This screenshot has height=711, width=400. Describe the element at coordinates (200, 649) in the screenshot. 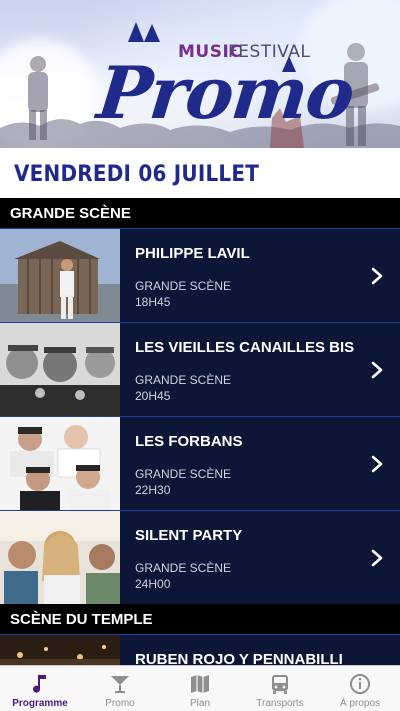

I see `list-item-ruben-rojo-y-pennabilli: RUBEN ROJO Y PENNABILLI` at that location.